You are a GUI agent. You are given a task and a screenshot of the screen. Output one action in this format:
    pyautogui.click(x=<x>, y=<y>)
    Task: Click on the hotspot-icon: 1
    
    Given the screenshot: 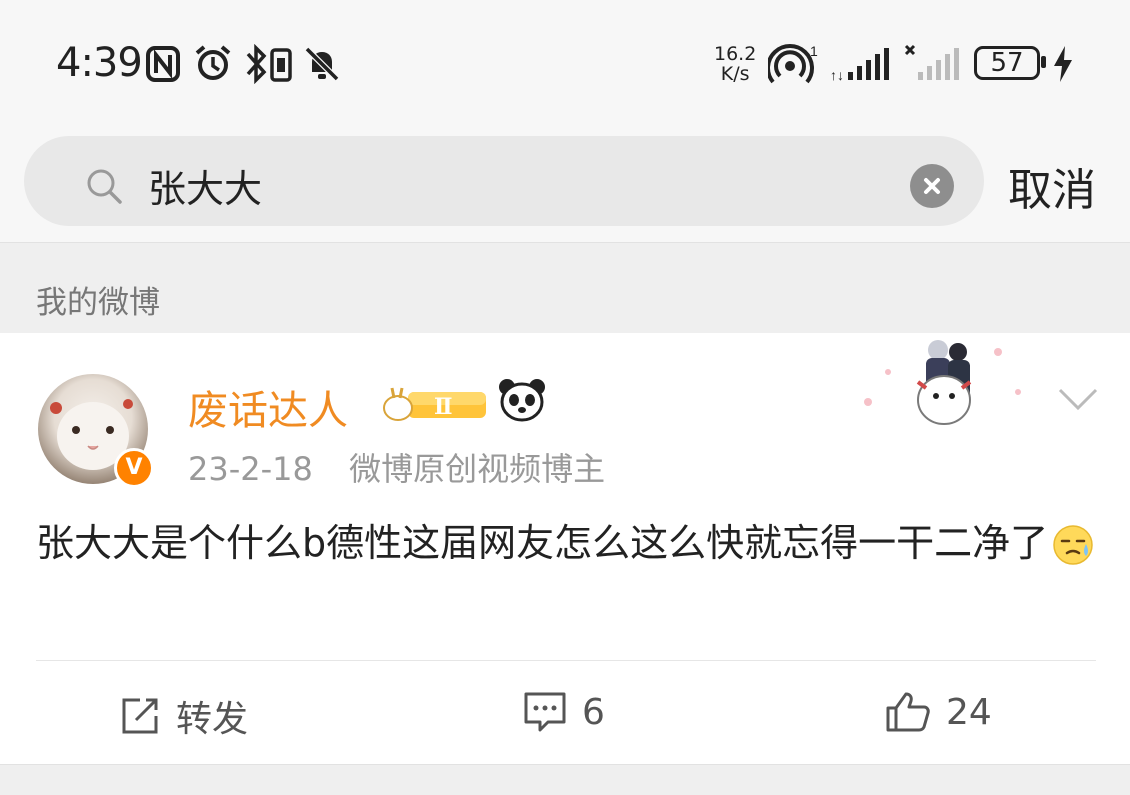 What is the action you would take?
    pyautogui.click(x=793, y=64)
    